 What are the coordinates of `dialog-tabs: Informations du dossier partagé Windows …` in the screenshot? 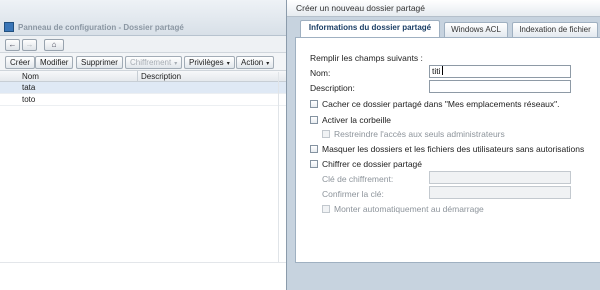 It's located at (447, 28).